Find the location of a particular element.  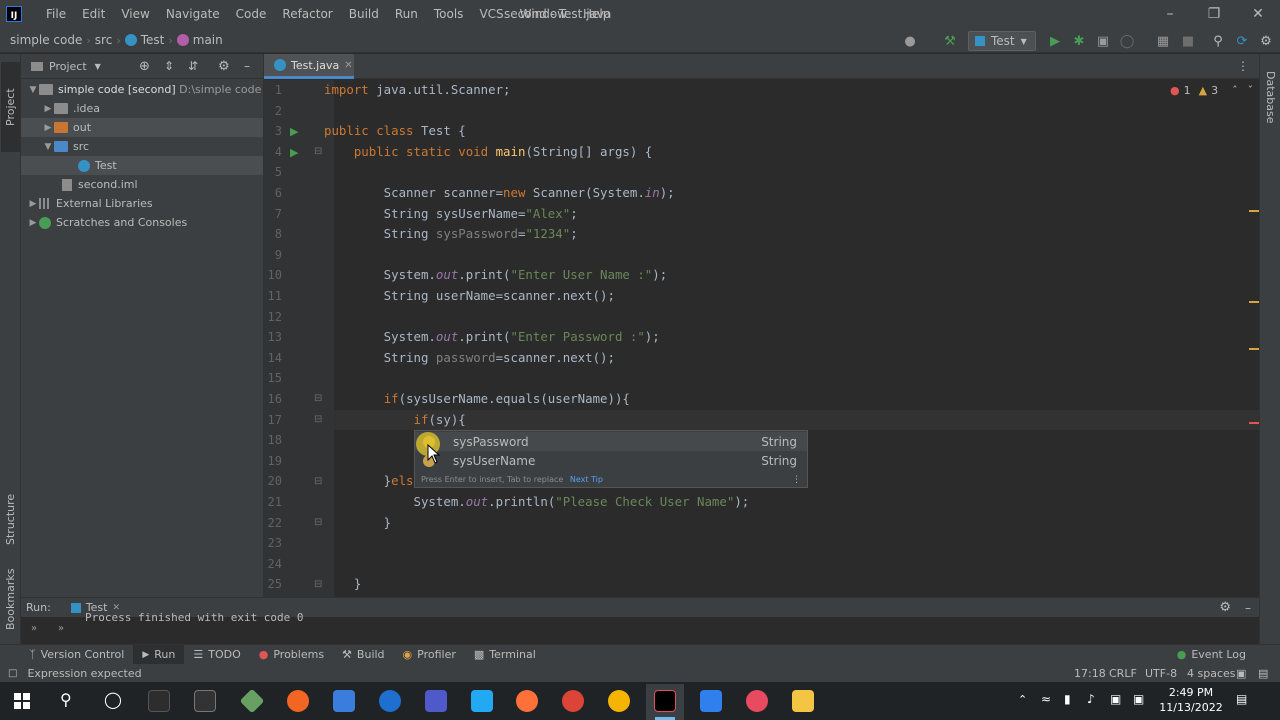

terminal-app-icon is located at coordinates (205, 701).